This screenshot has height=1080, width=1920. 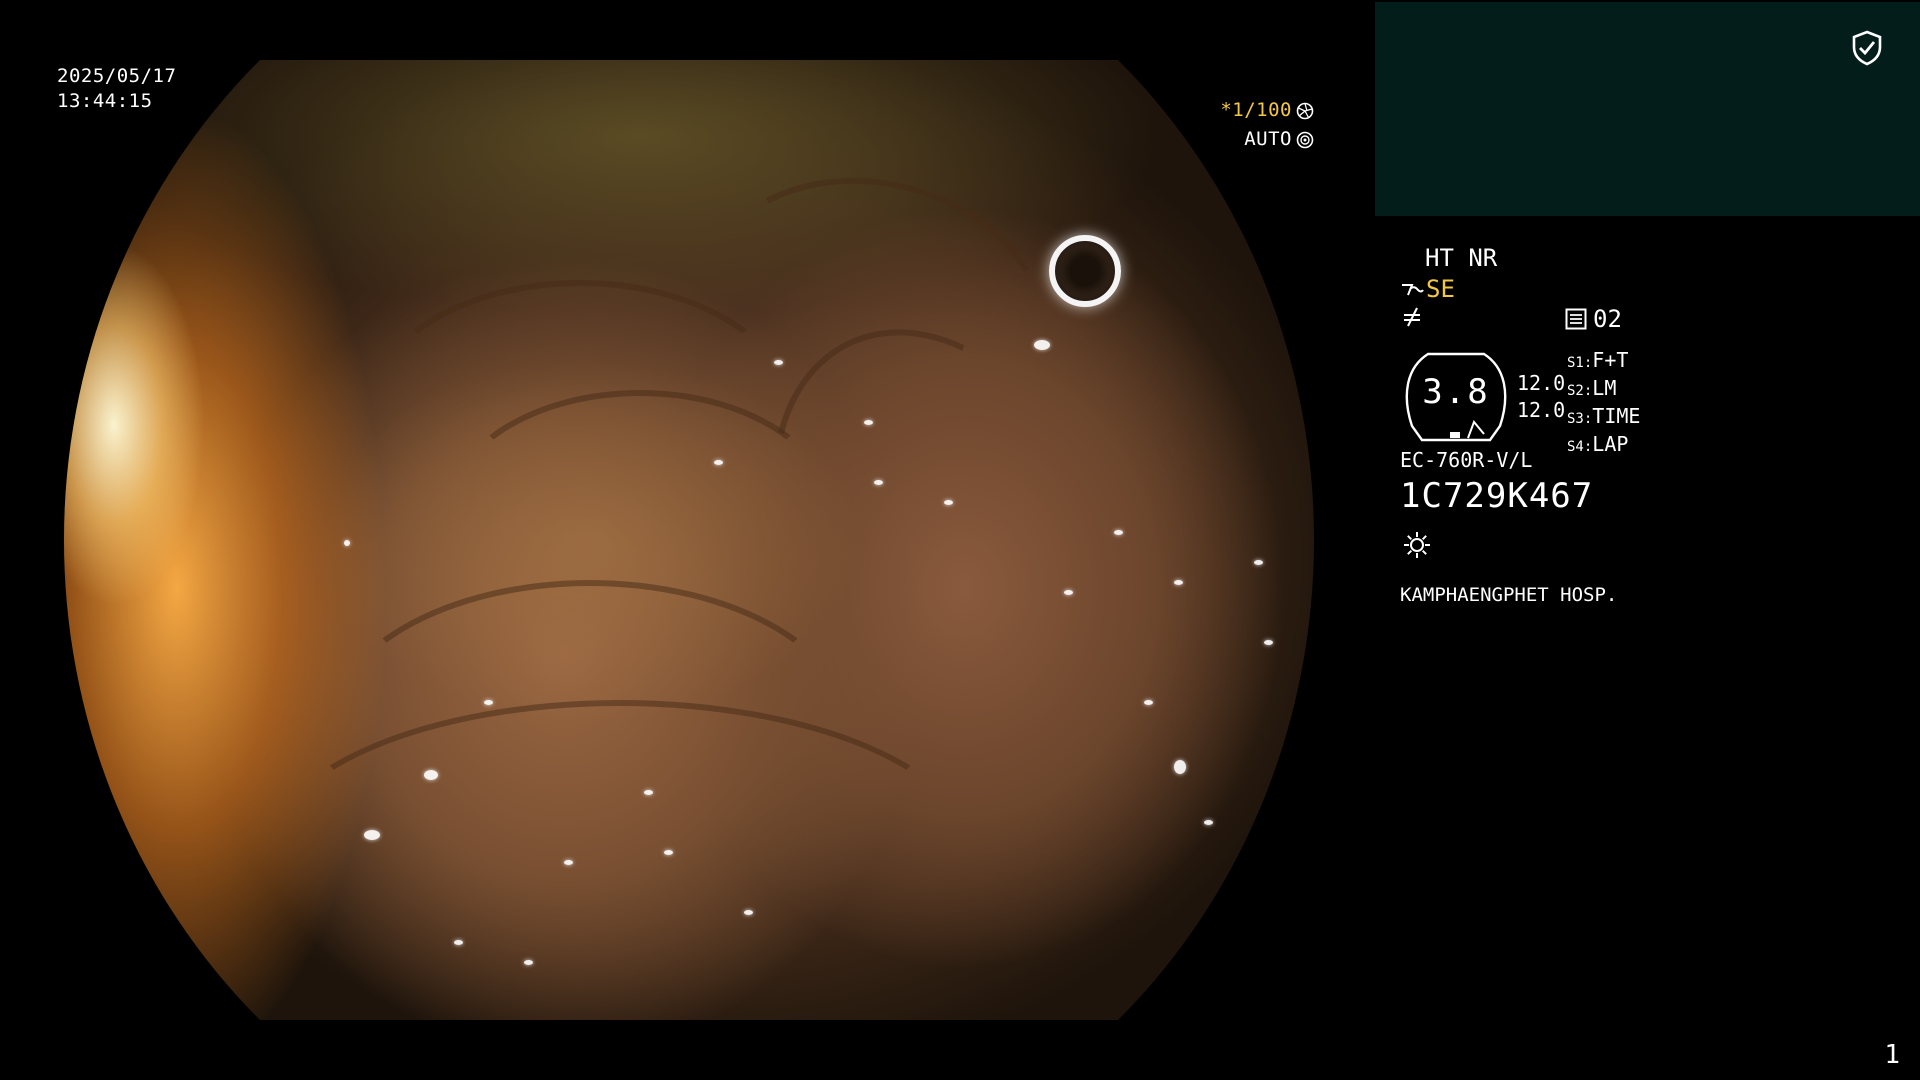 I want to click on shutter-readout: *1/100, so click(x=1267, y=110).